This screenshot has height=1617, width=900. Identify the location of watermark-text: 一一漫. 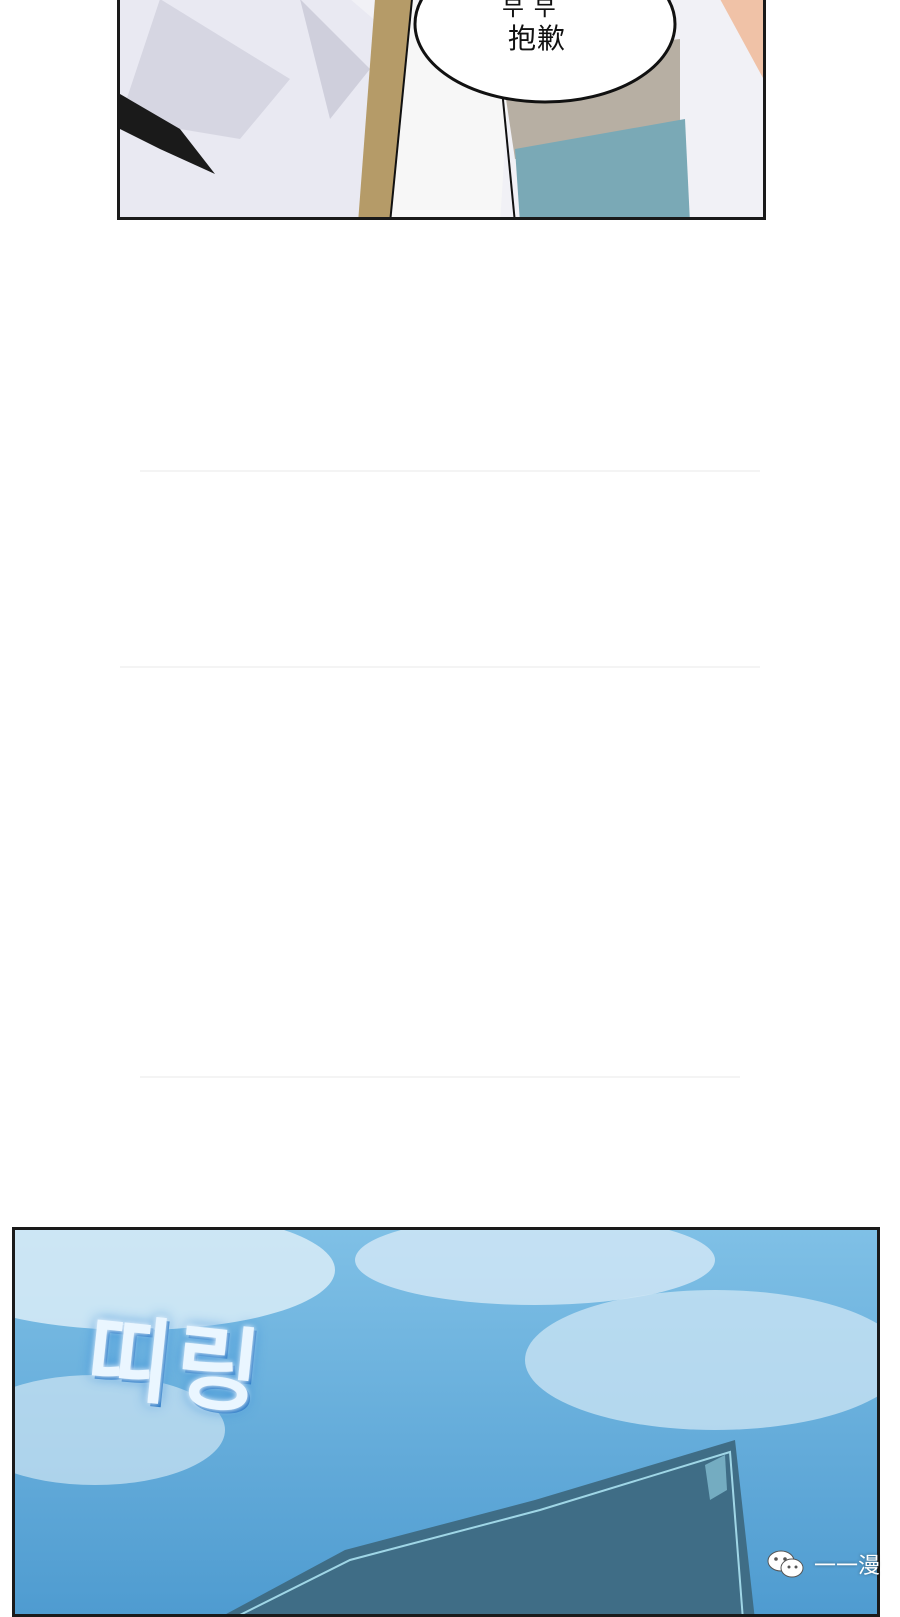
(846, 1566).